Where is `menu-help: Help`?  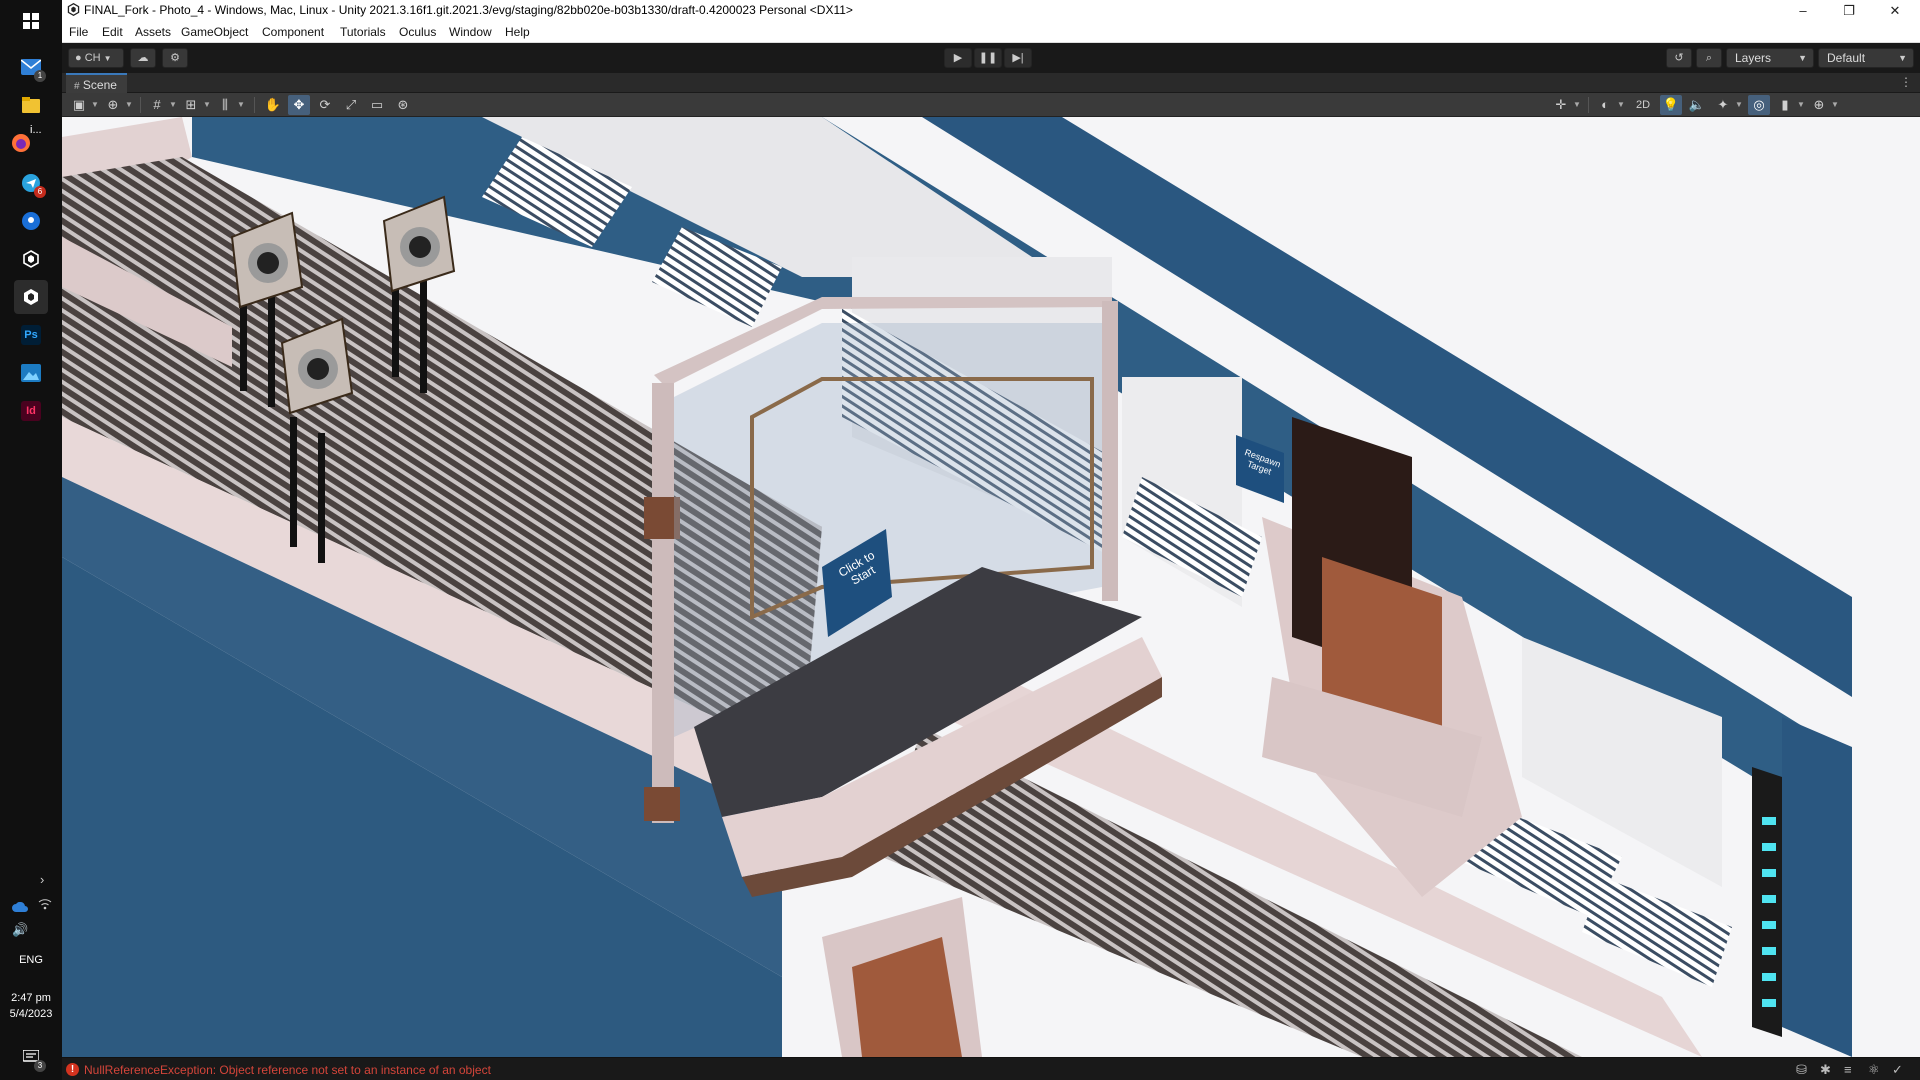 menu-help: Help is located at coordinates (517, 32).